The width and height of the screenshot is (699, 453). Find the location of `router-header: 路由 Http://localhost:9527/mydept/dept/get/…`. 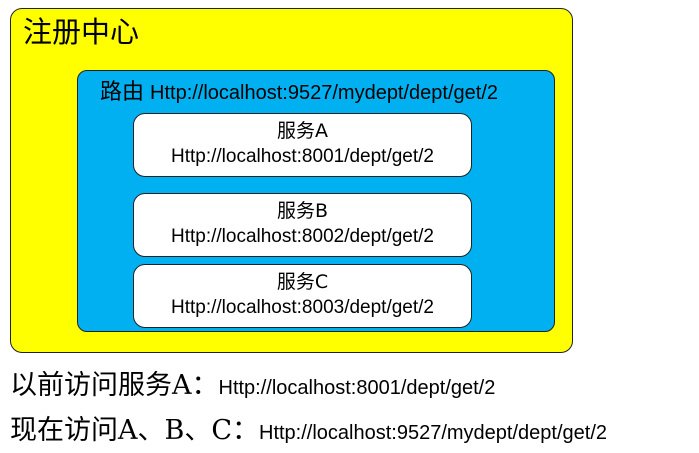

router-header: 路由 Http://localhost:9527/mydept/dept/get/… is located at coordinates (299, 93).